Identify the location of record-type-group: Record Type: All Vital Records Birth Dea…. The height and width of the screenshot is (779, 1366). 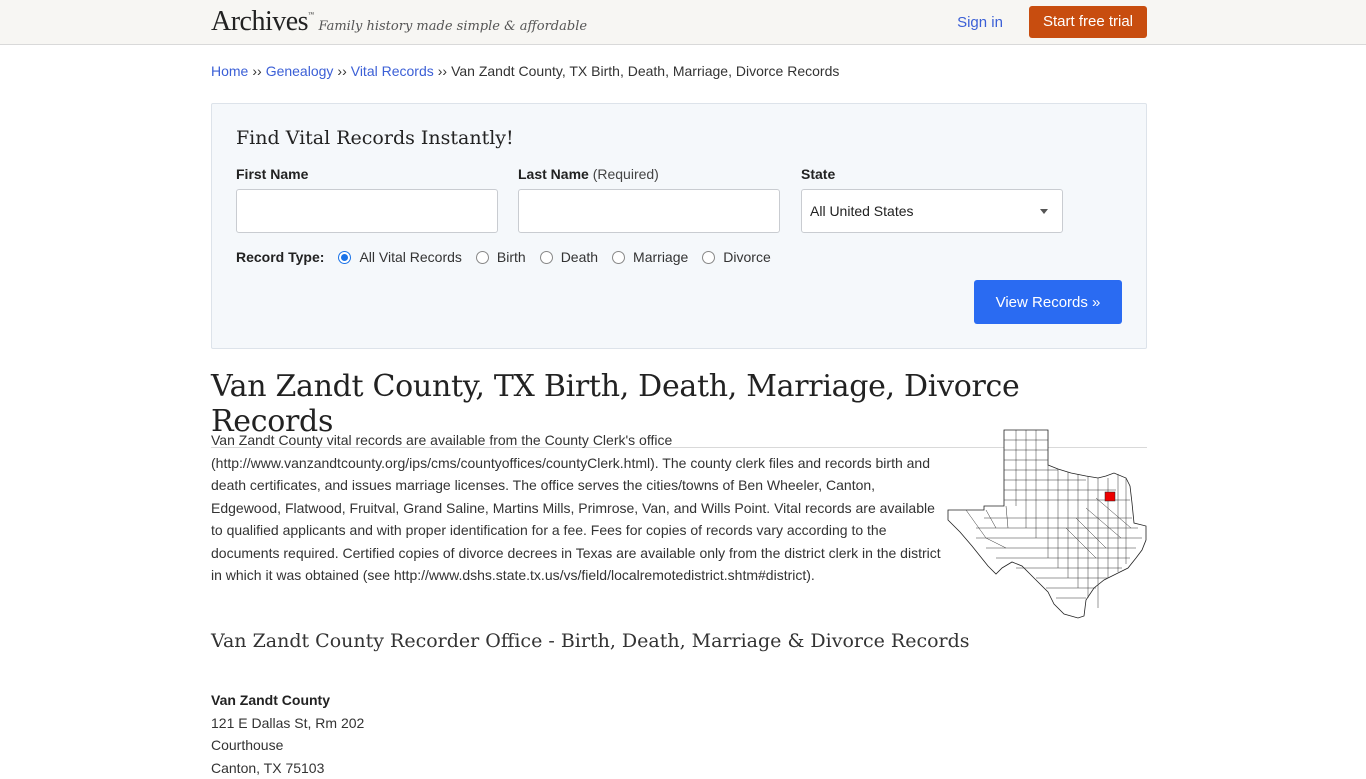
(510, 257).